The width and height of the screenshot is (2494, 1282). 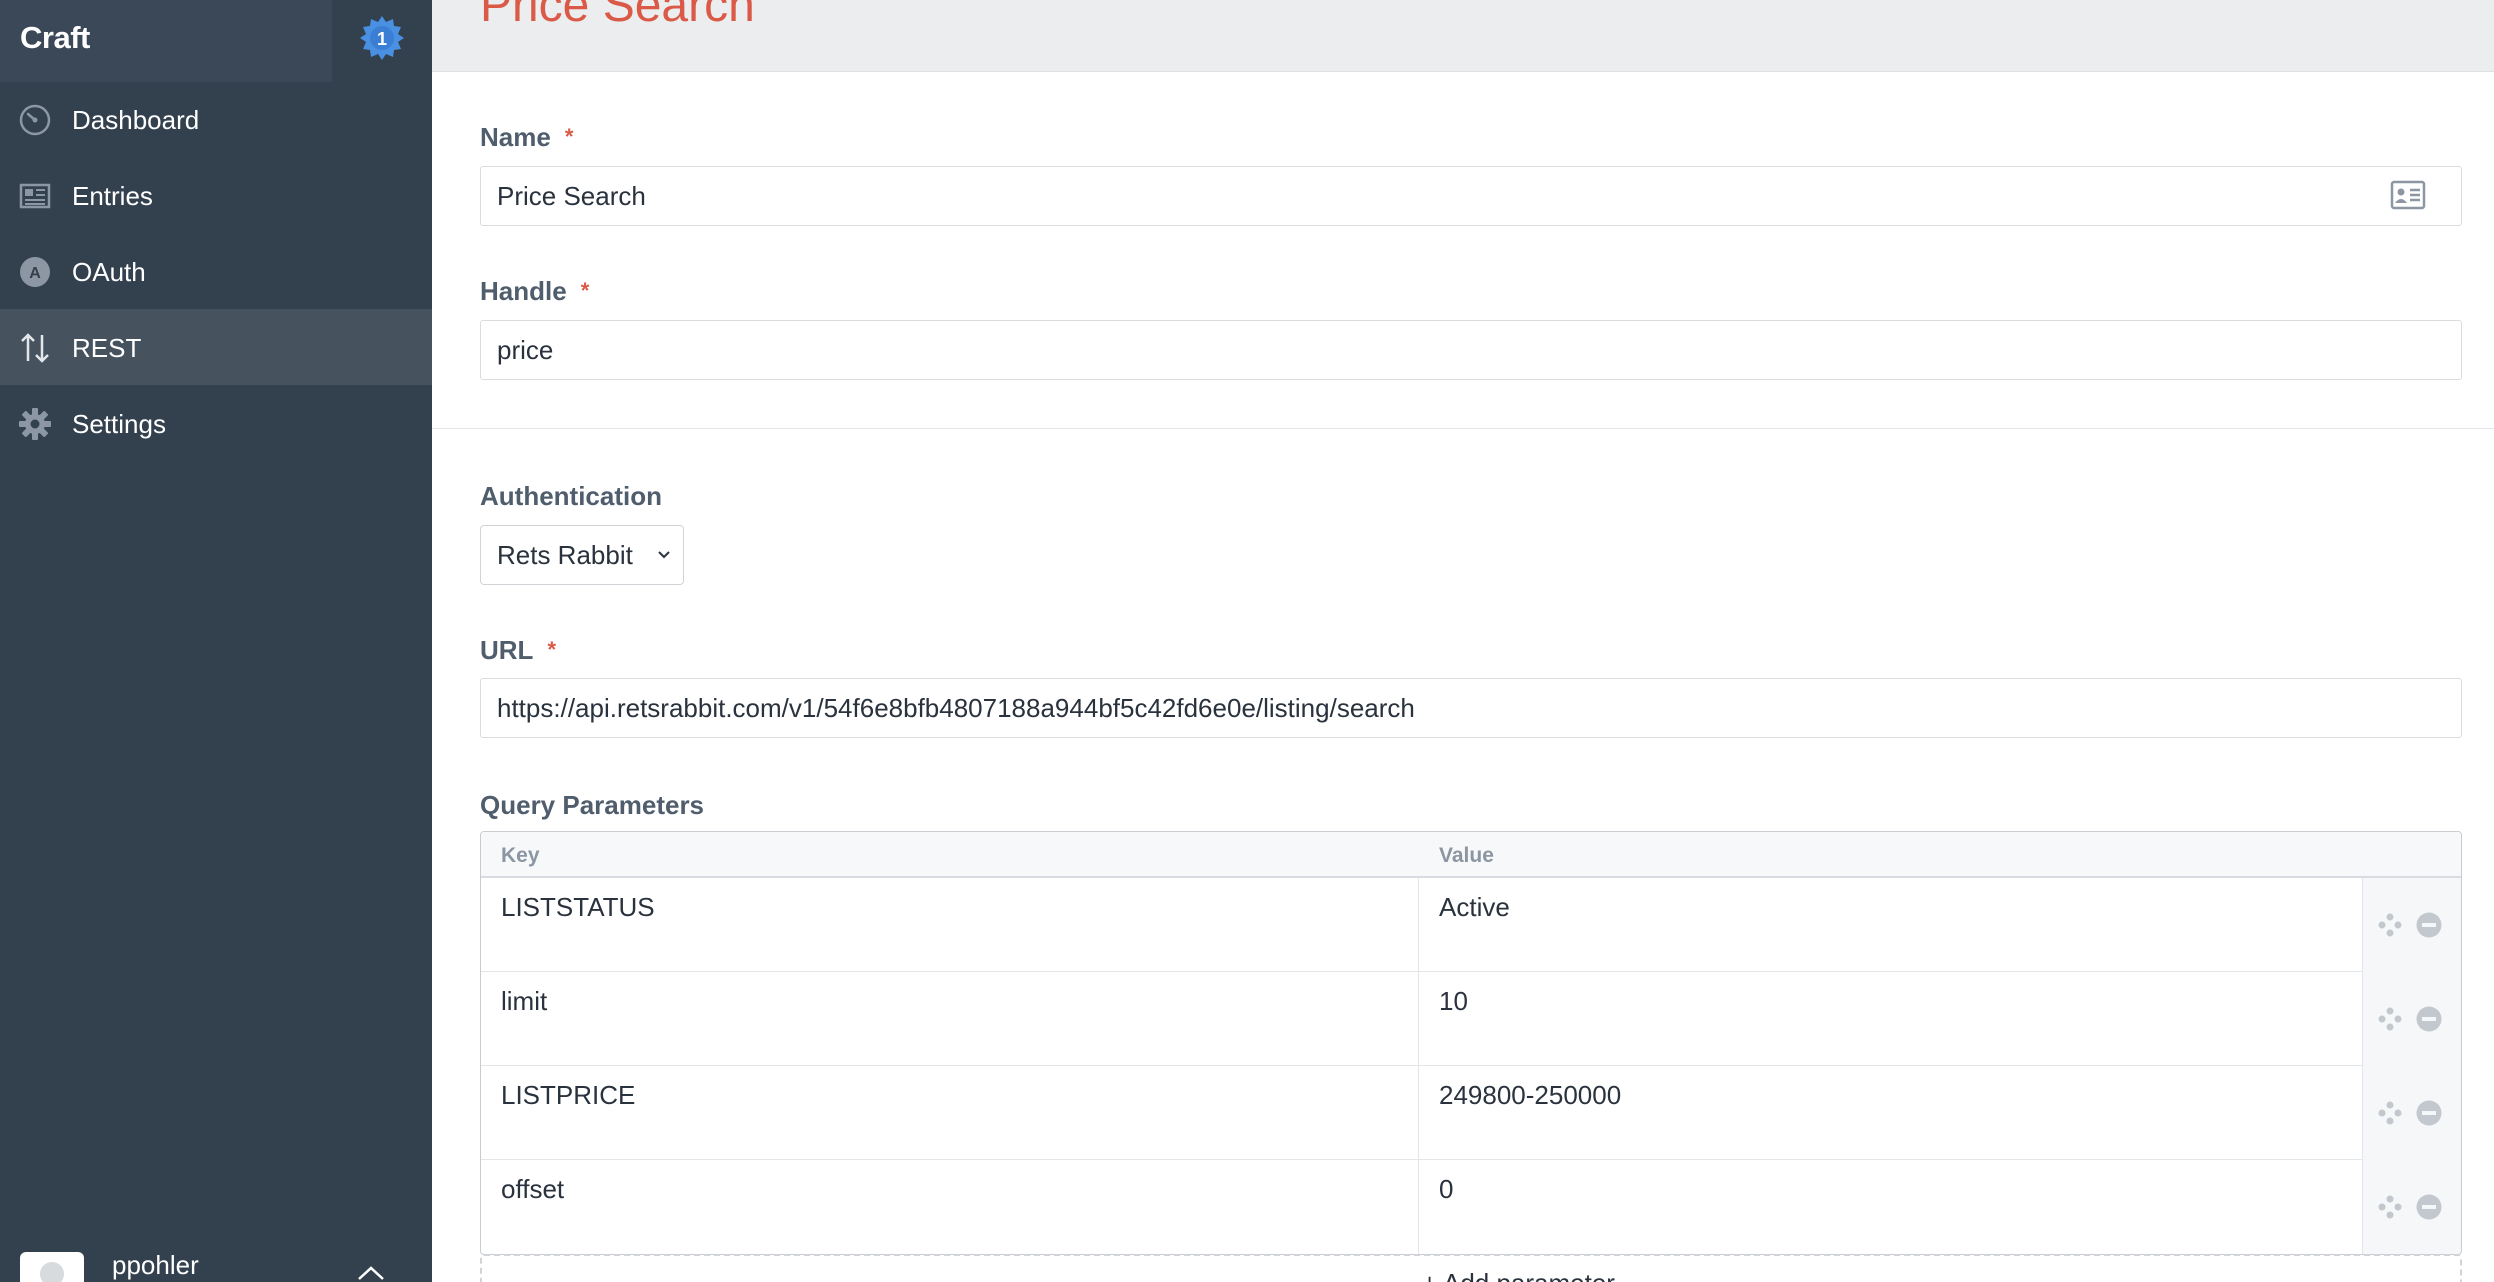 I want to click on section-divider, so click(x=1463, y=428).